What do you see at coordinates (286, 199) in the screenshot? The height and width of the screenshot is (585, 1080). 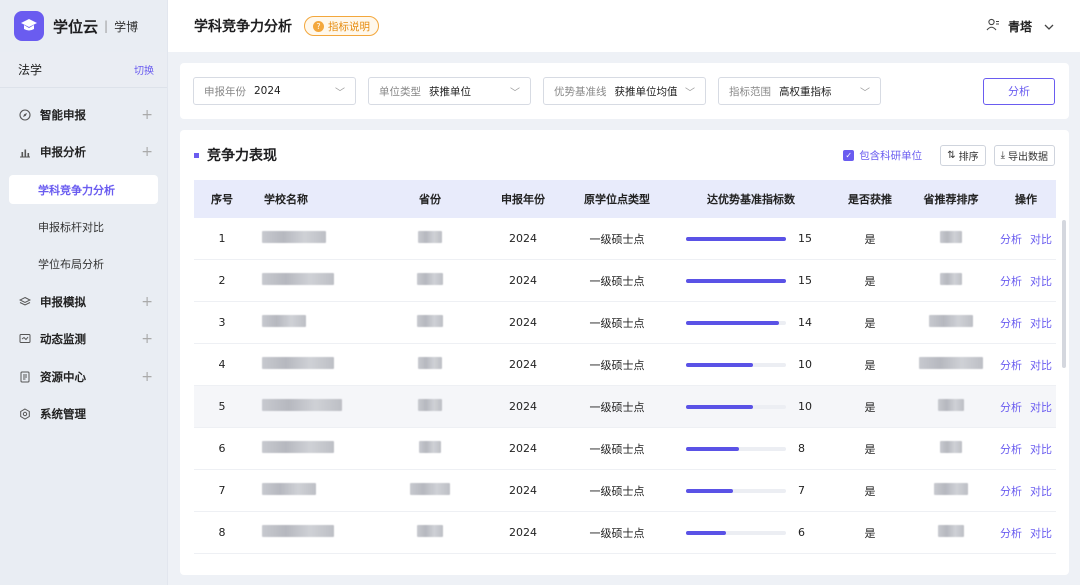 I see `col-school: 学校名称` at bounding box center [286, 199].